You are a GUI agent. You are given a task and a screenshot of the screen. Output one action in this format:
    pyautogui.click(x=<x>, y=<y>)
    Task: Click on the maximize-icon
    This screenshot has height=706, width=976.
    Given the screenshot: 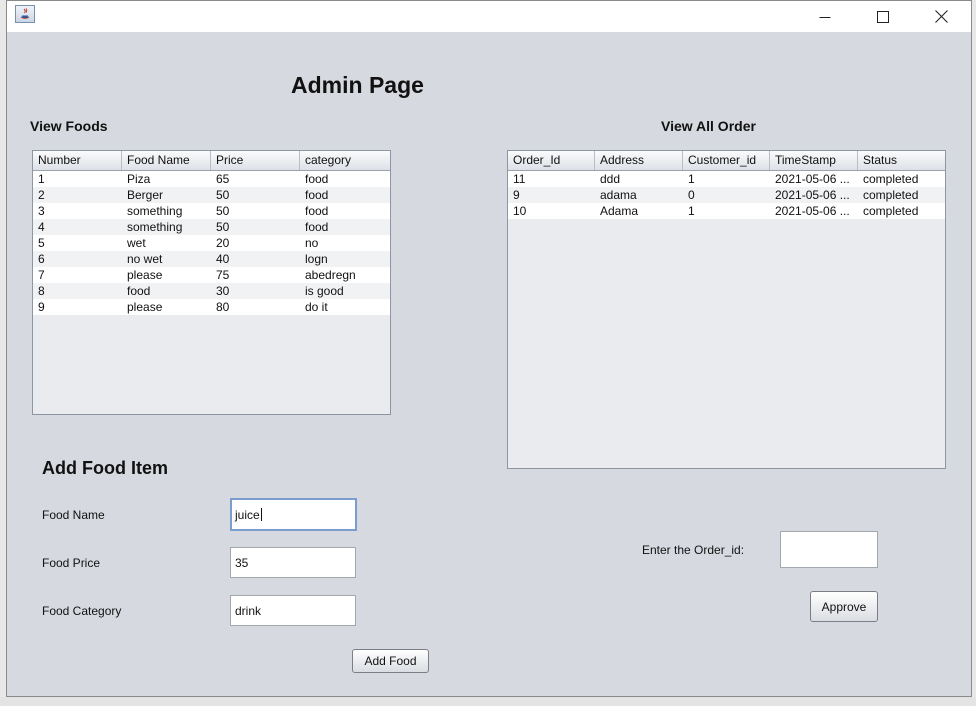 What is the action you would take?
    pyautogui.click(x=883, y=16)
    